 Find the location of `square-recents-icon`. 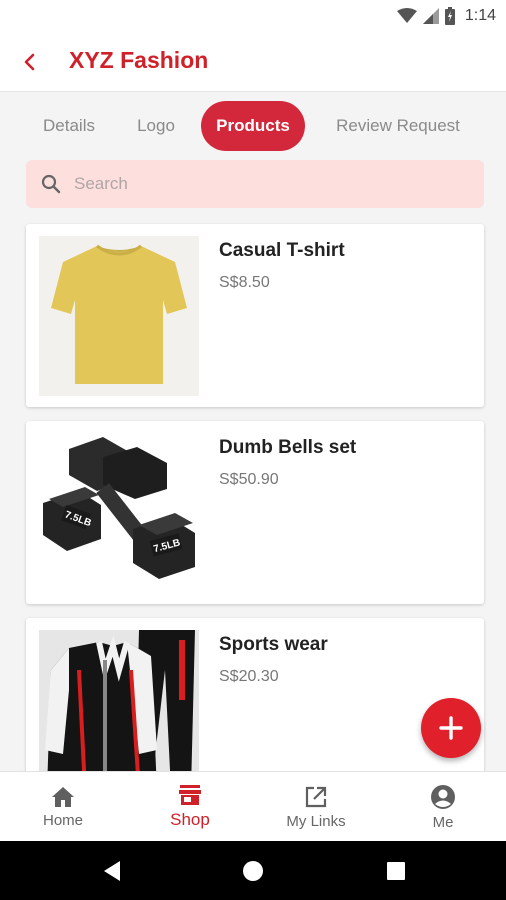

square-recents-icon is located at coordinates (396, 871).